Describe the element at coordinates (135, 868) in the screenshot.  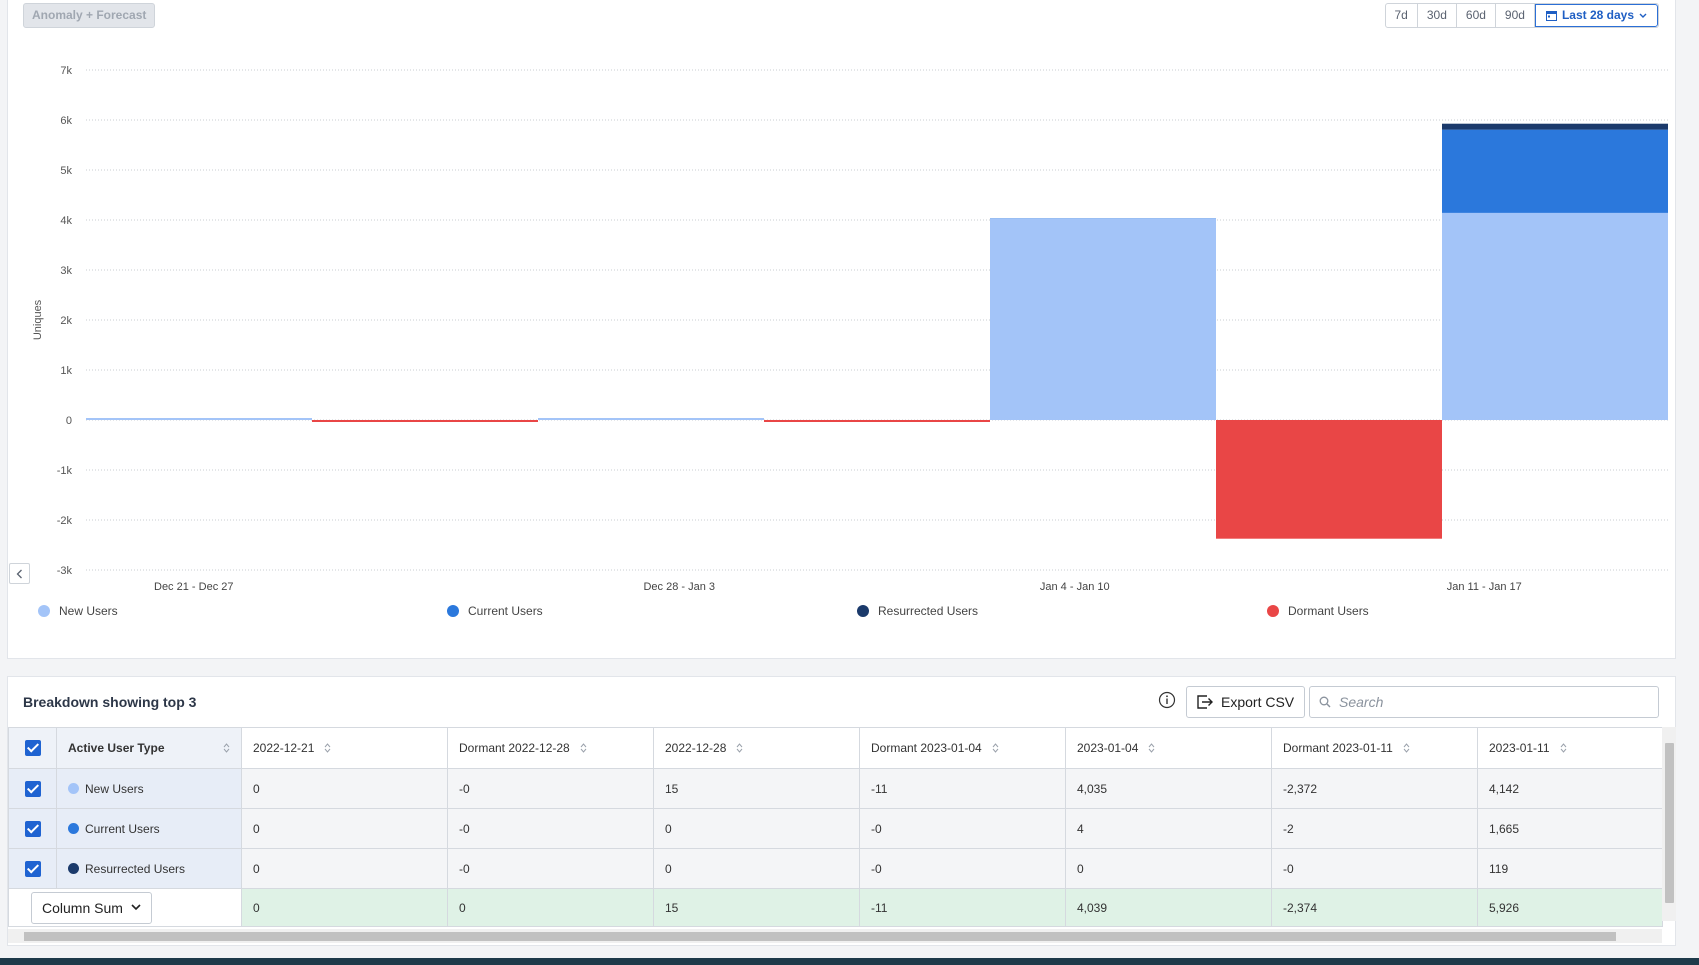
I see `row-label: Resurrected Users` at that location.